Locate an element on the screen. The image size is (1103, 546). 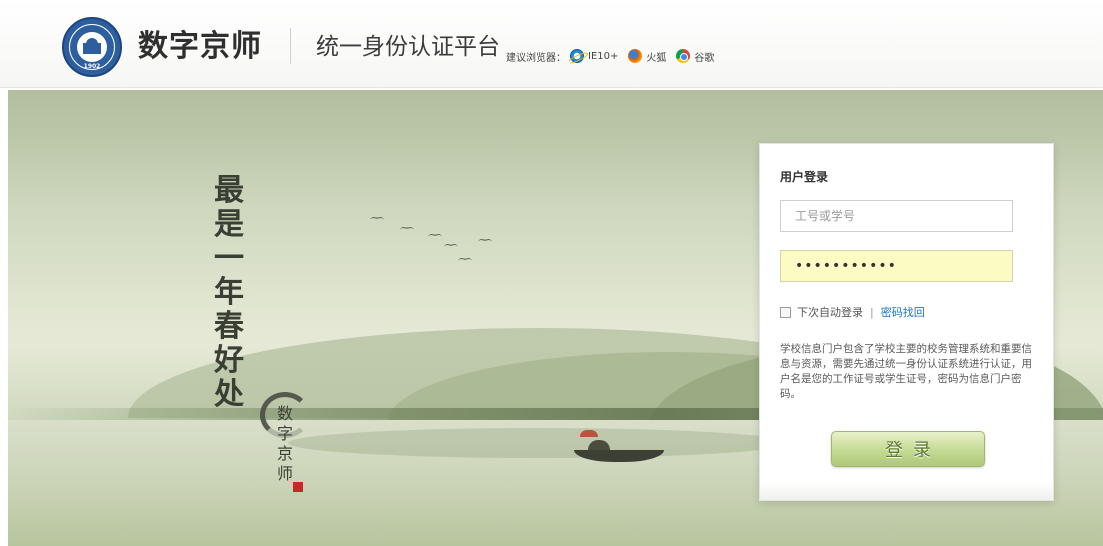
remember-checkbox is located at coordinates (785, 312).